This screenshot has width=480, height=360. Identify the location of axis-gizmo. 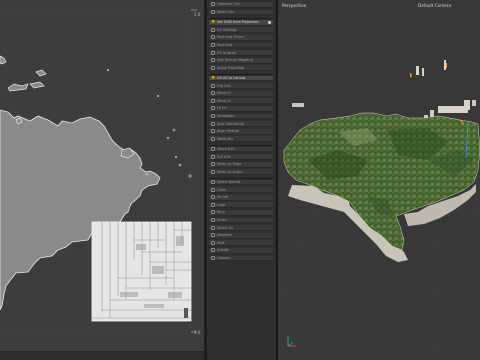
(291, 341).